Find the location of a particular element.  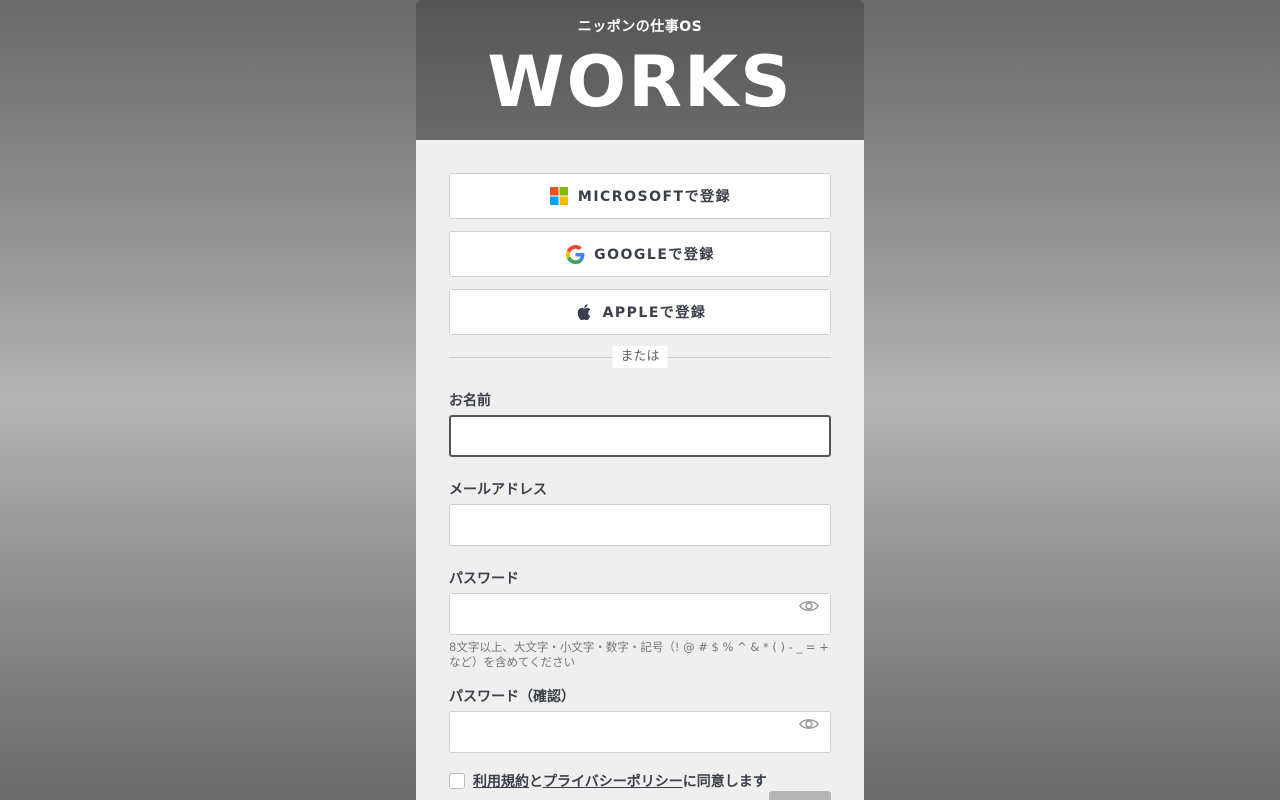

brand-header: ニッポンの仕事OS WORKS is located at coordinates (640, 70).